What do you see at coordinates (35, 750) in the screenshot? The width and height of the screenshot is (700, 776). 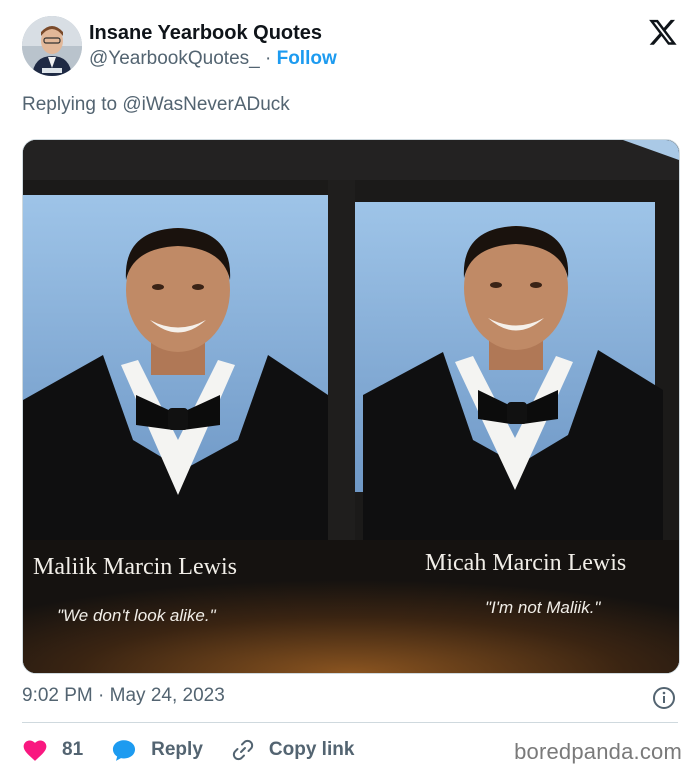 I see `heart-icon` at bounding box center [35, 750].